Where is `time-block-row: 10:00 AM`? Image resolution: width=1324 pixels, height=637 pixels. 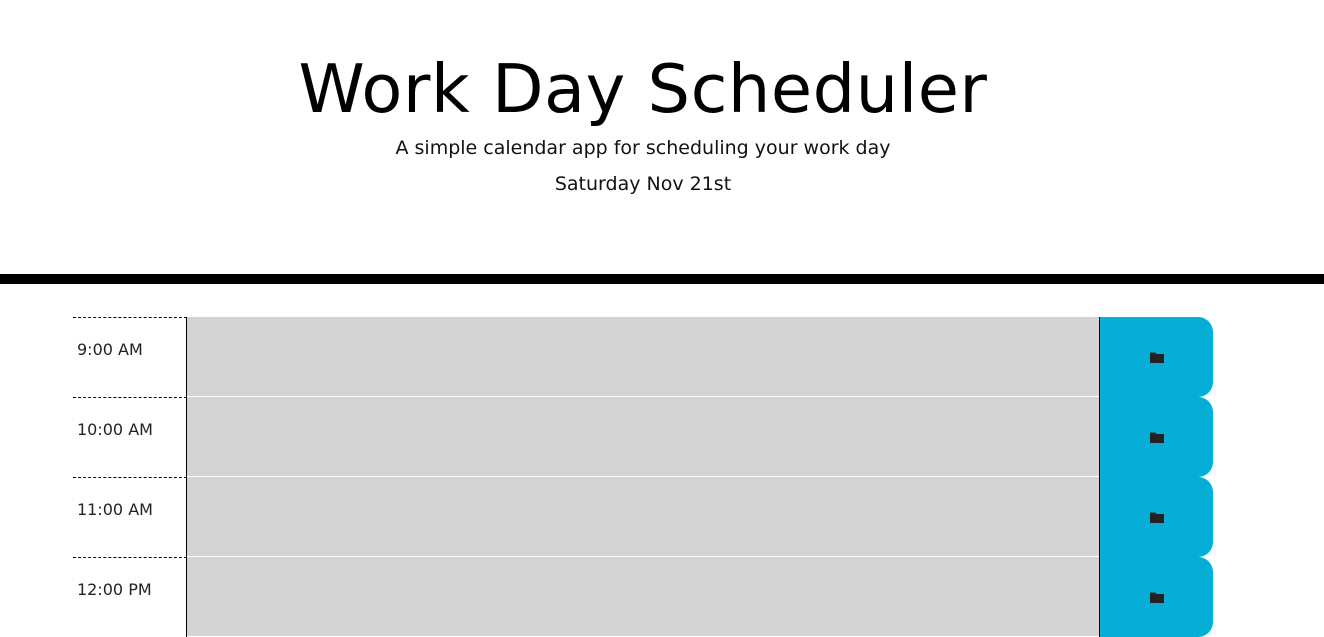 time-block-row: 10:00 AM is located at coordinates (643, 437).